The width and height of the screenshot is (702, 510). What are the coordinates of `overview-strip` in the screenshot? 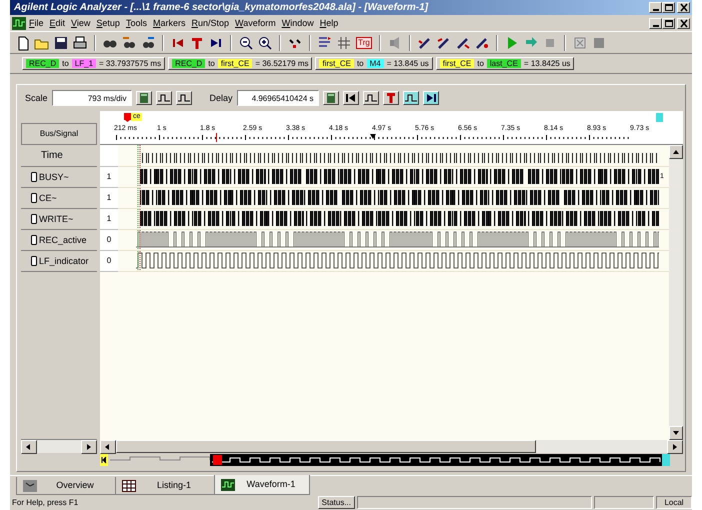 It's located at (385, 460).